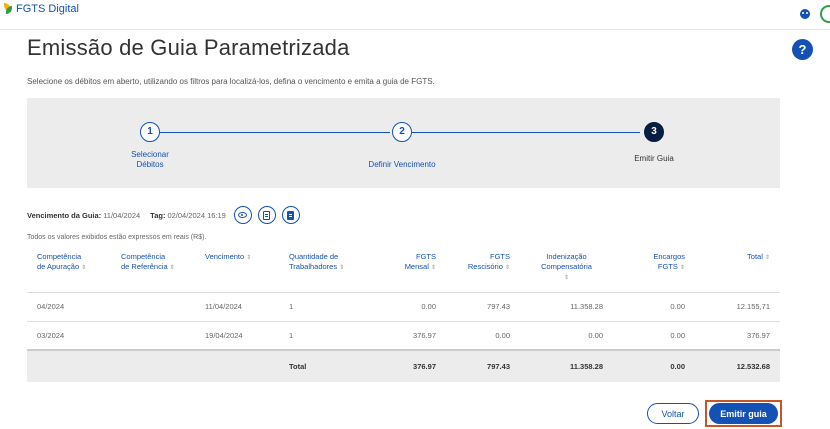 The width and height of the screenshot is (830, 429). Describe the element at coordinates (654, 268) in the screenshot. I see `header-encargos-fgts: Encargos FGTS ⇕` at that location.